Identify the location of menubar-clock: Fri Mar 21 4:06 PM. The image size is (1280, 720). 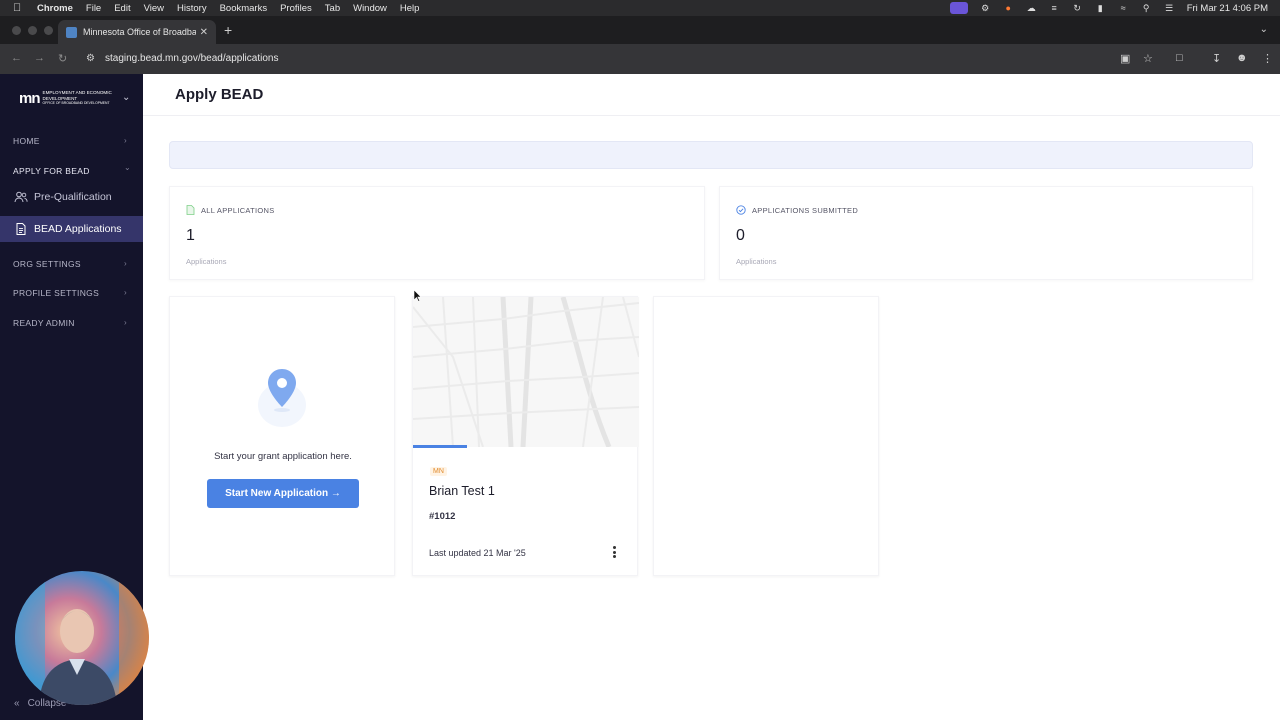
(1227, 8).